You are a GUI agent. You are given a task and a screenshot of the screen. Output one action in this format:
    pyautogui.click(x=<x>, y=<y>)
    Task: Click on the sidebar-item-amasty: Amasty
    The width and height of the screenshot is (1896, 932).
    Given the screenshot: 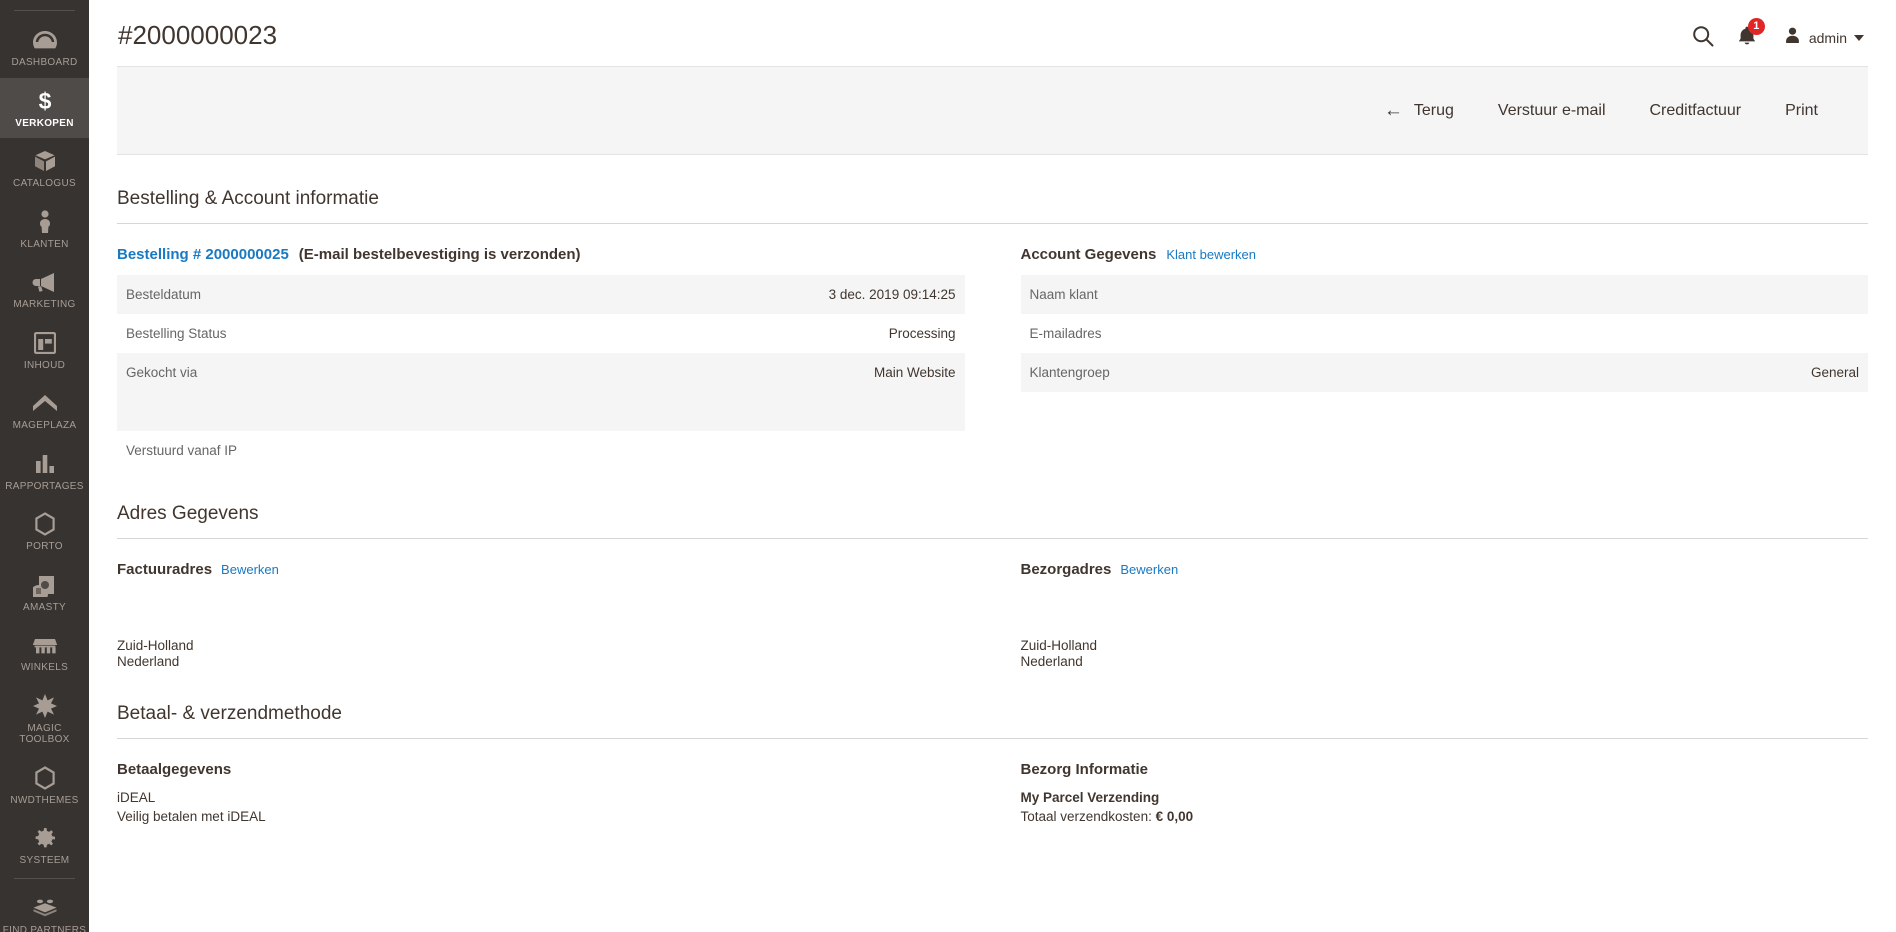 What is the action you would take?
    pyautogui.click(x=44, y=592)
    